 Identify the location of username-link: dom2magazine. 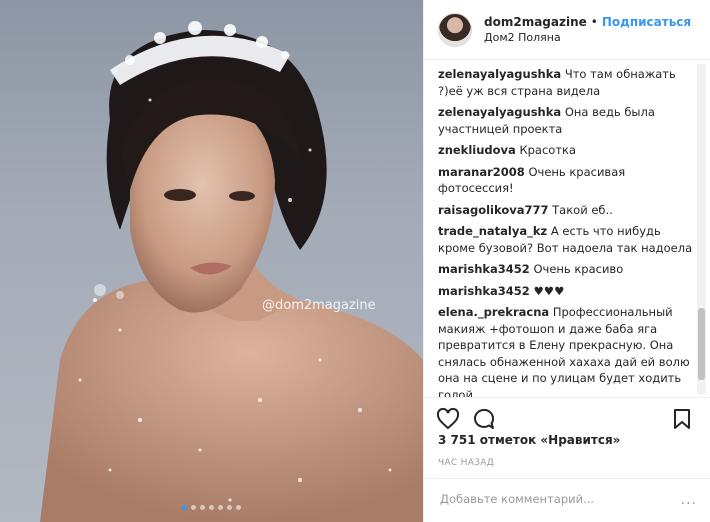
(535, 22).